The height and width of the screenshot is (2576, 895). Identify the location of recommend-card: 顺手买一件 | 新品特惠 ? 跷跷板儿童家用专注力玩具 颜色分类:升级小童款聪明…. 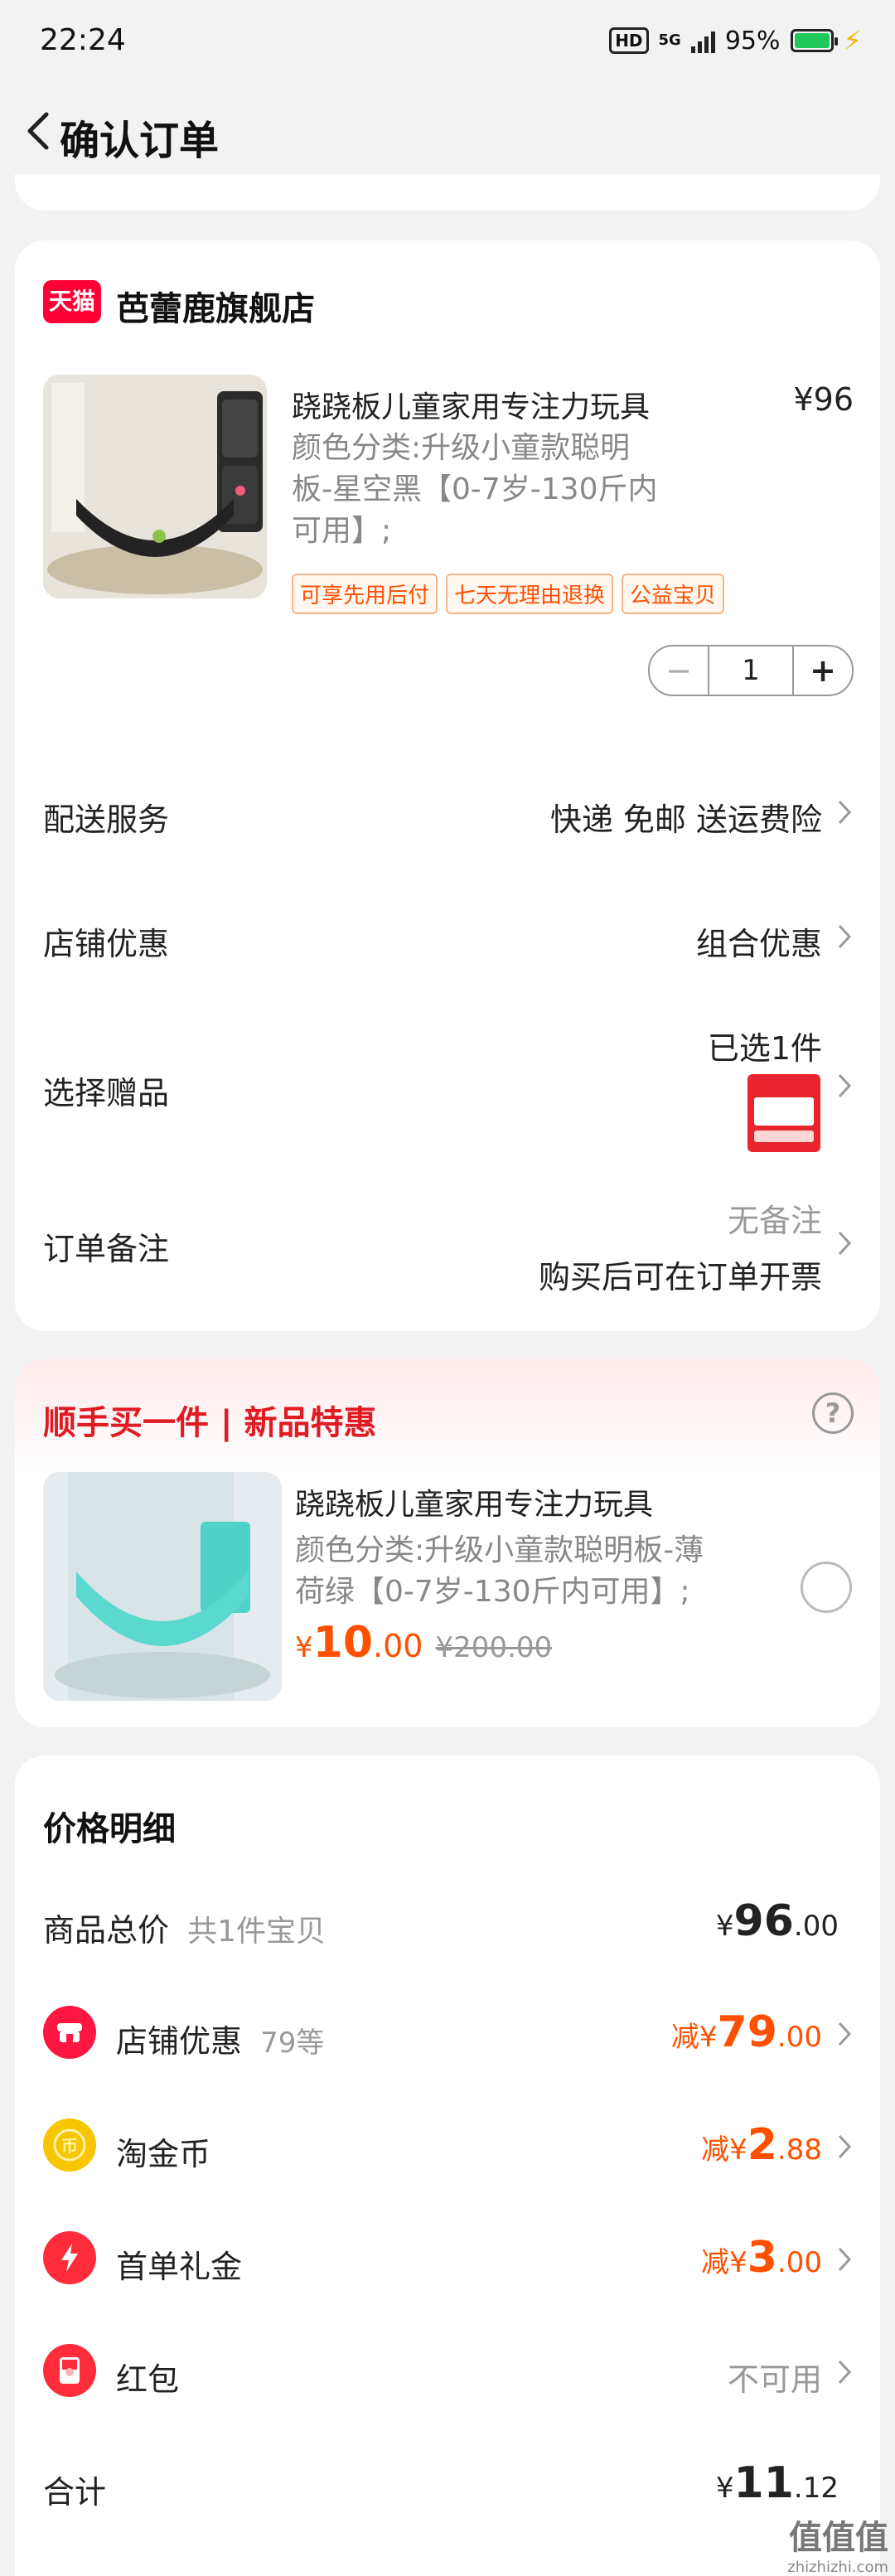
(447, 1543).